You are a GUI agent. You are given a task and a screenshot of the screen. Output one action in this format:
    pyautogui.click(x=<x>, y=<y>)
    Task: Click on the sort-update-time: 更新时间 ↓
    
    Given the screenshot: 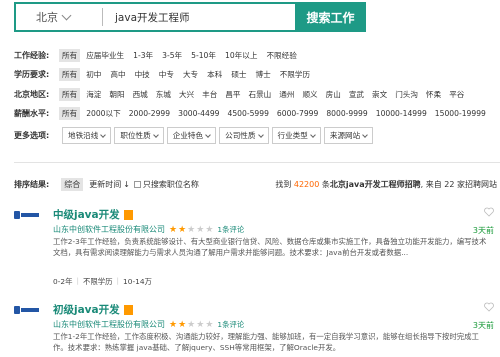 What is the action you would take?
    pyautogui.click(x=109, y=184)
    